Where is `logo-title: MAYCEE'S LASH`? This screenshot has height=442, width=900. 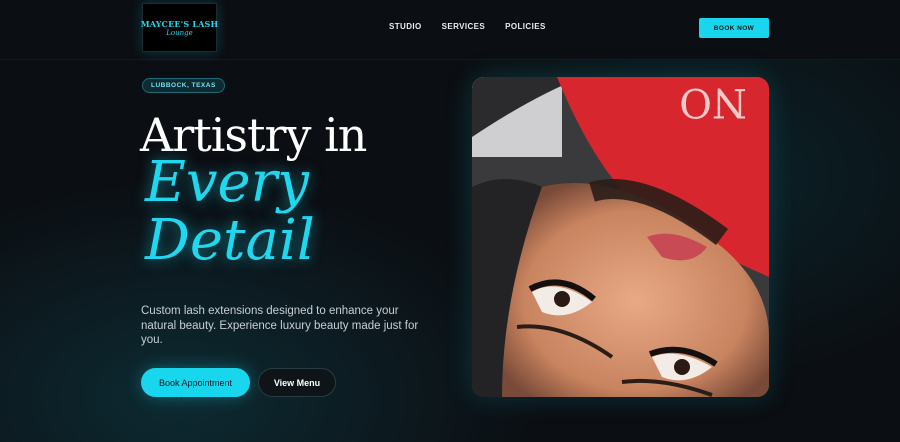 logo-title: MAYCEE'S LASH is located at coordinates (179, 23).